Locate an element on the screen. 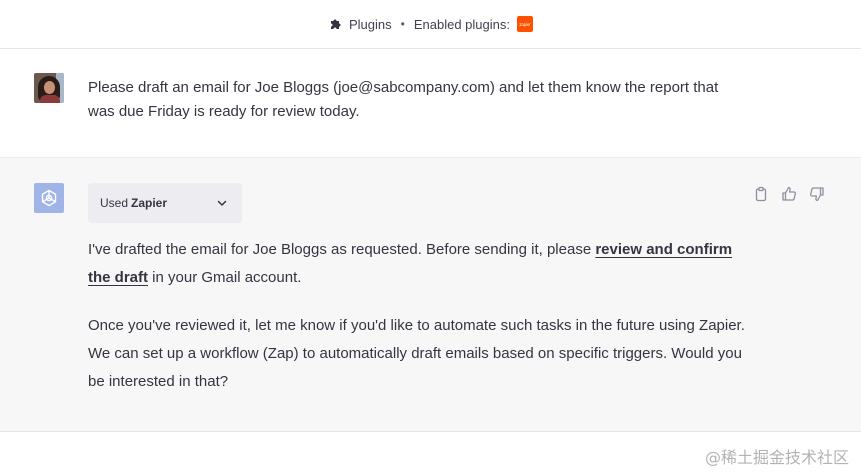 This screenshot has height=472, width=861. plugins-header: Plugins • Enabled plugins: zapier is located at coordinates (430, 24).